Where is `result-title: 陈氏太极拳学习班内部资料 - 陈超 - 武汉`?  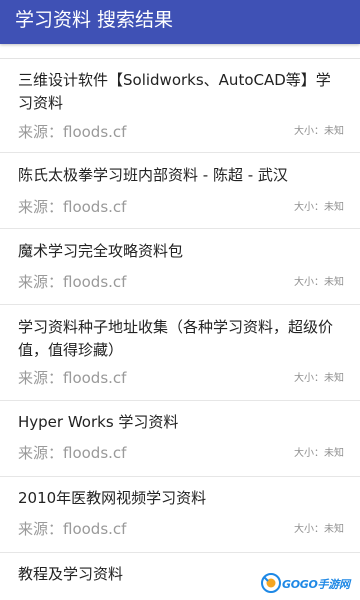 result-title: 陈氏太极拳学习班内部资料 - 陈超 - 武汉 is located at coordinates (153, 175).